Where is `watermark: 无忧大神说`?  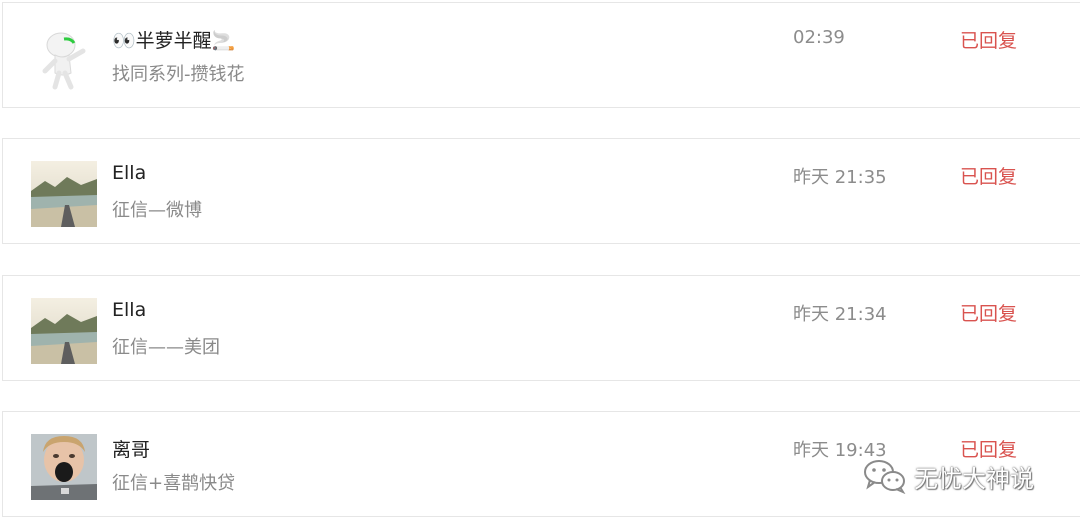
watermark: 无忧大神说 is located at coordinates (948, 476).